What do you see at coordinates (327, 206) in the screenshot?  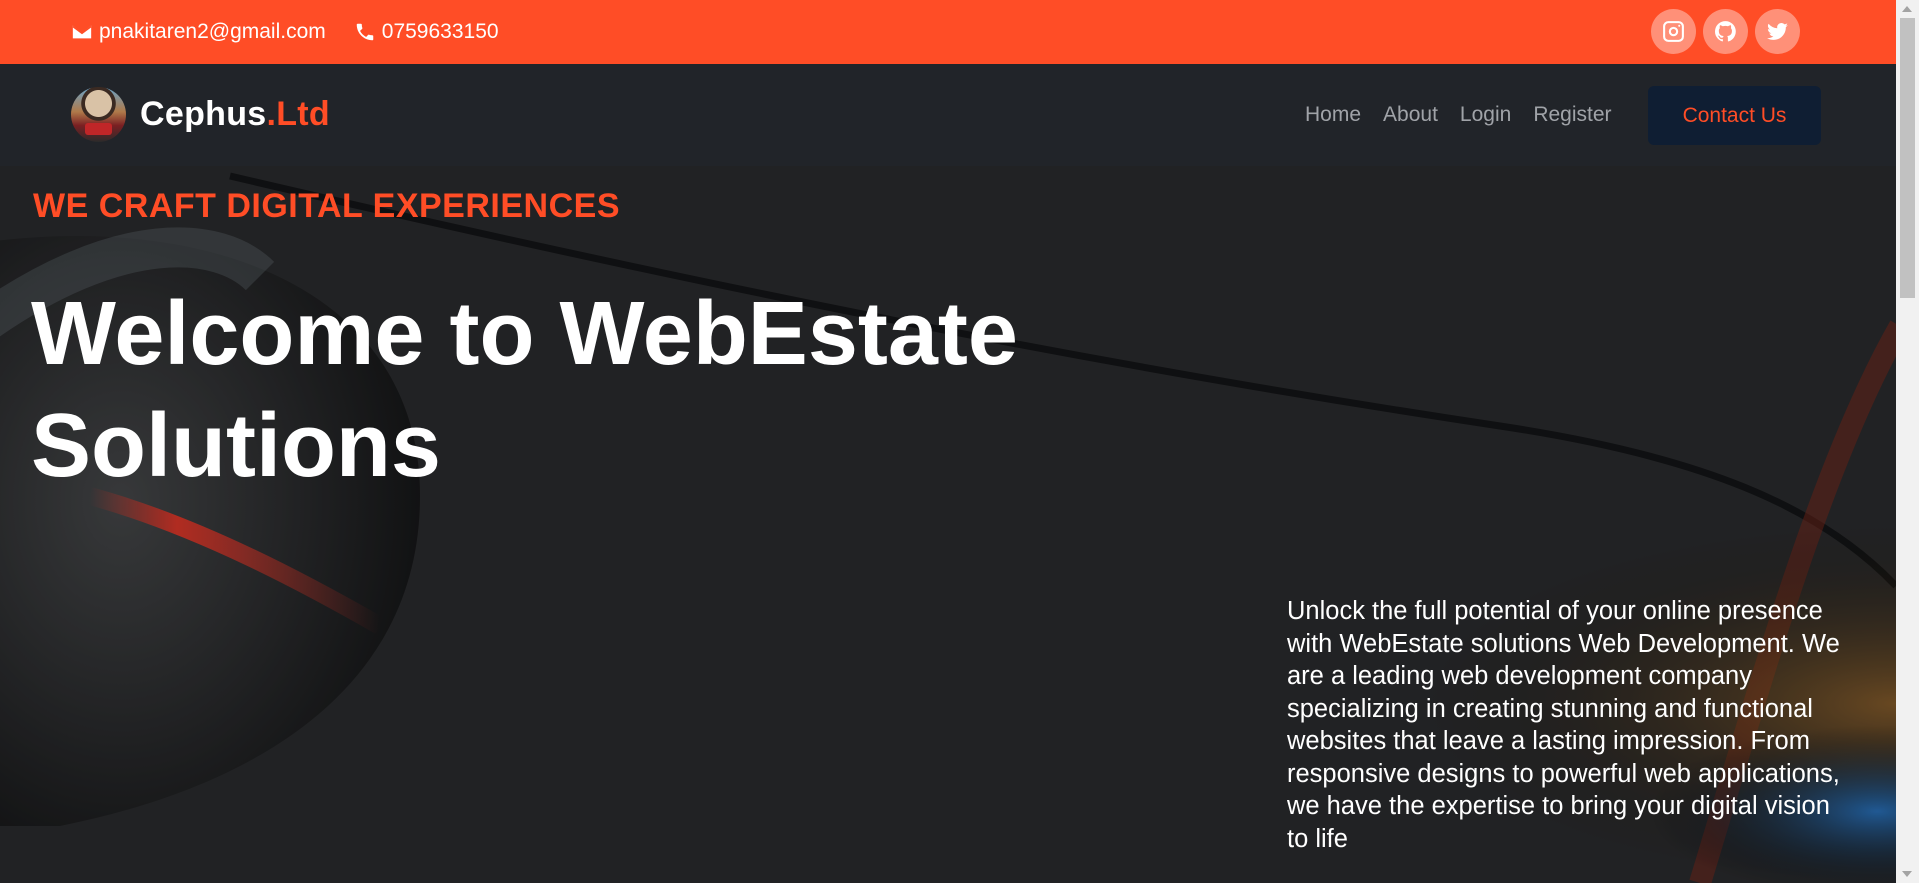 I see `hero-tagline: WE CRAFT DIGITAL EXPERIENCES` at bounding box center [327, 206].